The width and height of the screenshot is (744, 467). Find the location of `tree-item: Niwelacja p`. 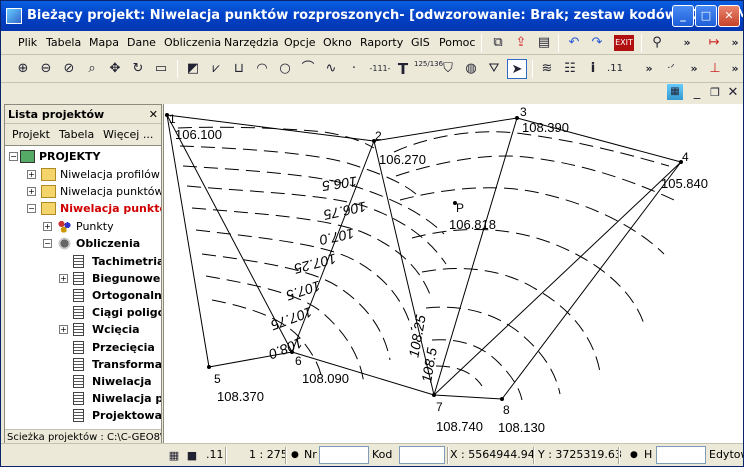

tree-item: Niwelacja p is located at coordinates (83, 398).